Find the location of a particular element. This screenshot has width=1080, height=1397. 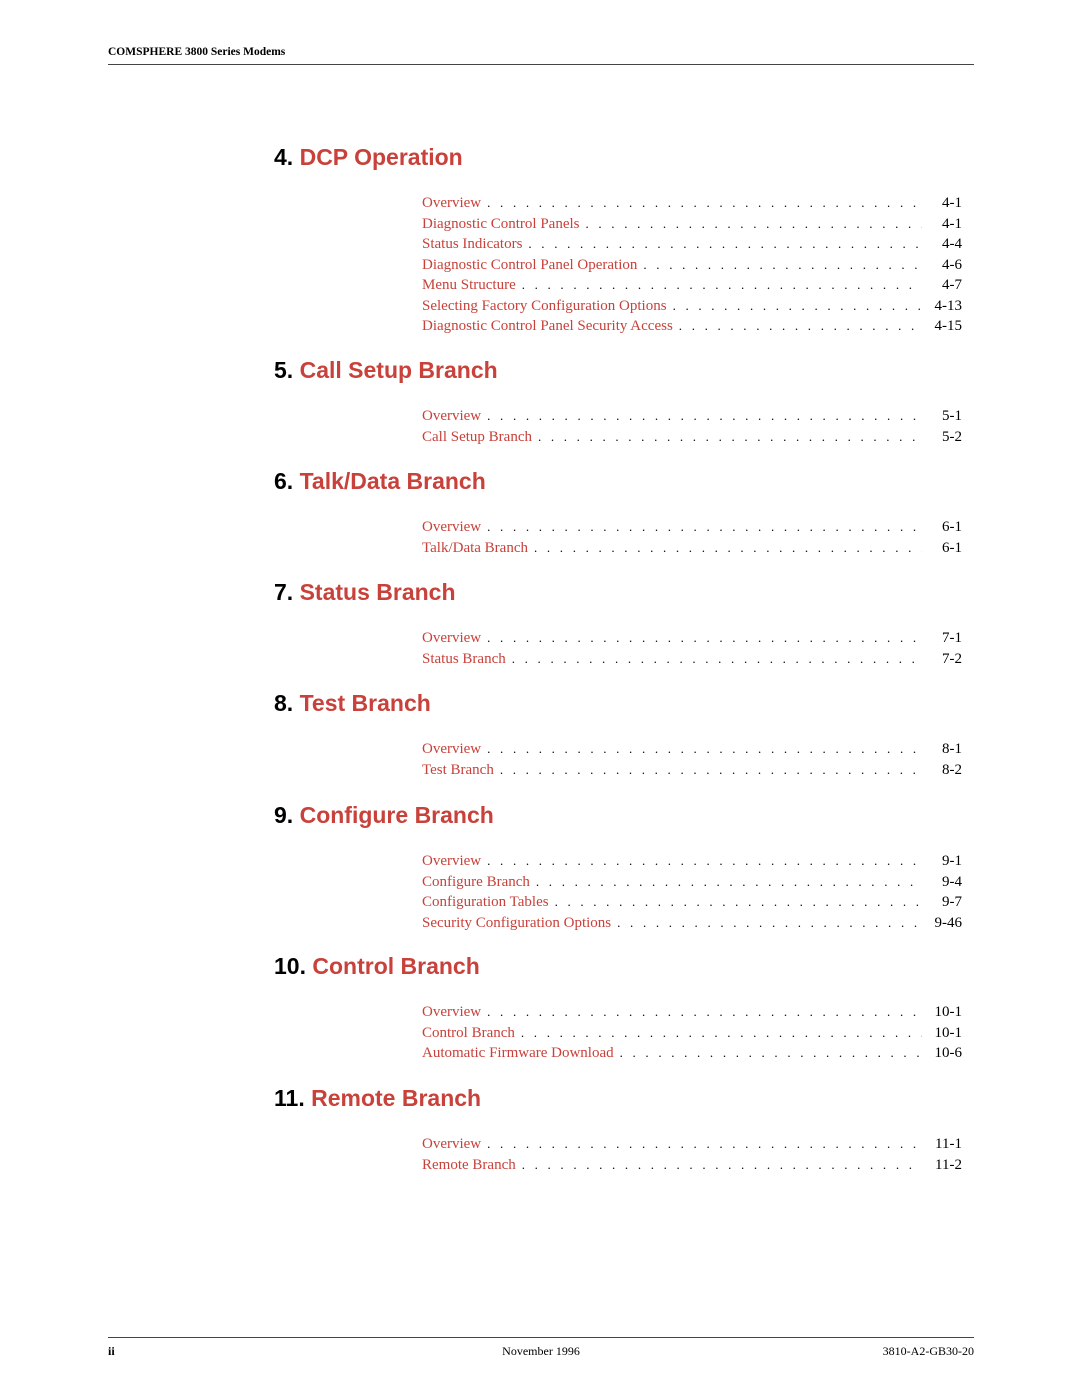

section-heading: 5. Call Setup Branch is located at coordinates (624, 370).